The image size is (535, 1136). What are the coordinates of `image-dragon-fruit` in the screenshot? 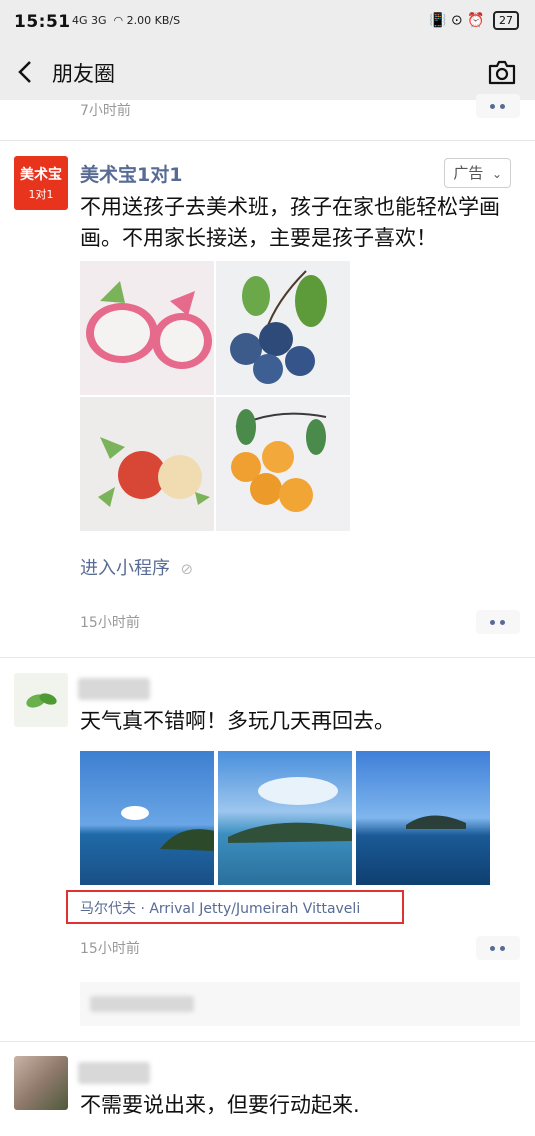 It's located at (147, 328).